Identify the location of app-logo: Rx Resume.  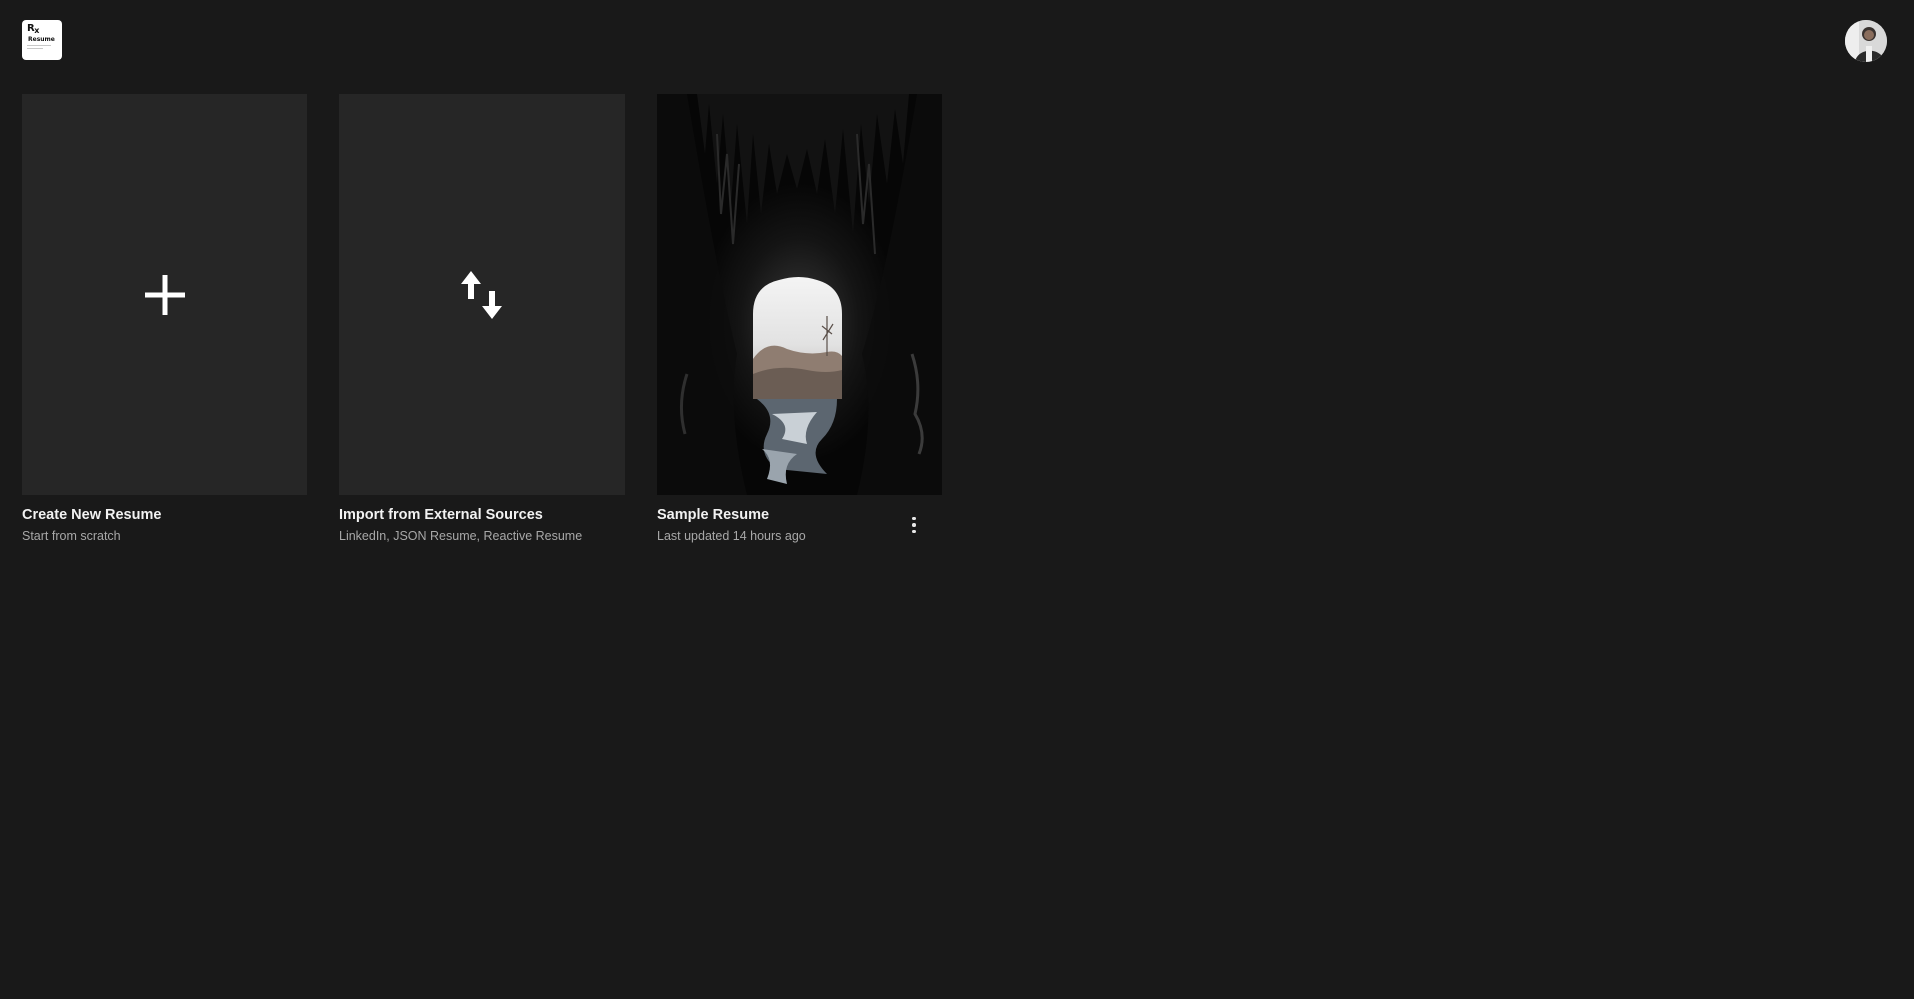
(42, 40).